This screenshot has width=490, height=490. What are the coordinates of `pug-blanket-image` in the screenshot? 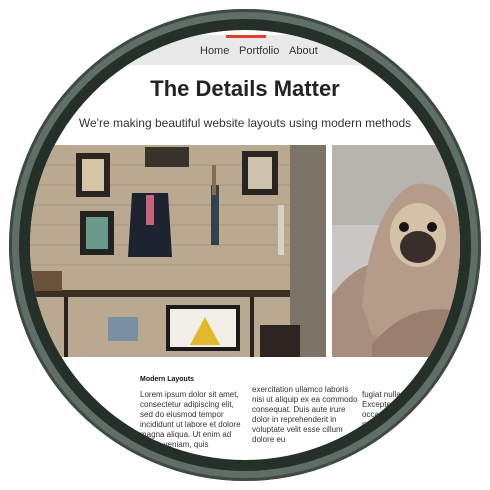 It's located at (396, 251).